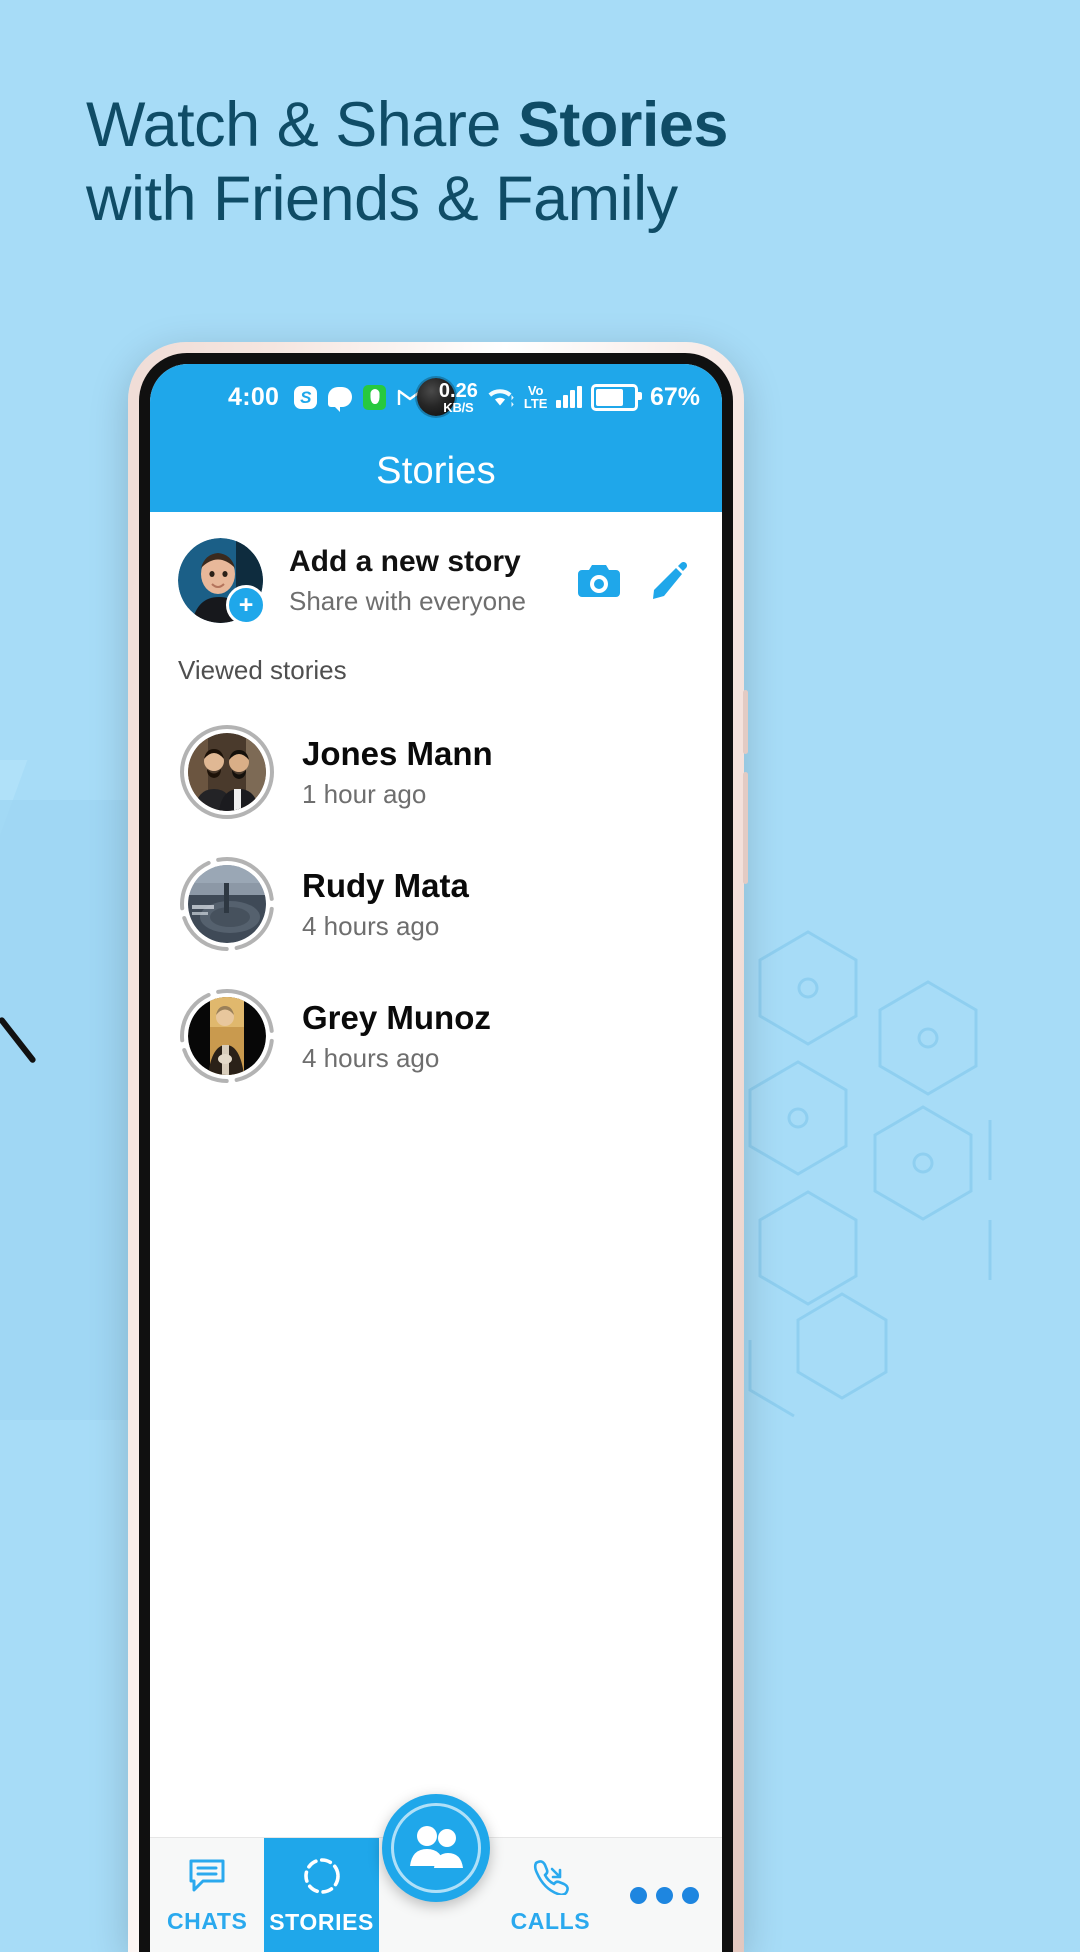 This screenshot has width=1080, height=1952. I want to click on add-story-subtitle: Share with everyone, so click(408, 600).